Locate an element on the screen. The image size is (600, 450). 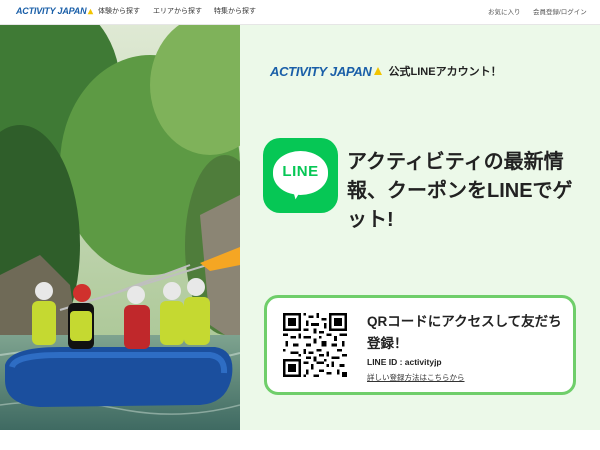
brand-row: ACTIVITY JAPAN 公式LINEアカウント！ is located at coordinates (386, 71).